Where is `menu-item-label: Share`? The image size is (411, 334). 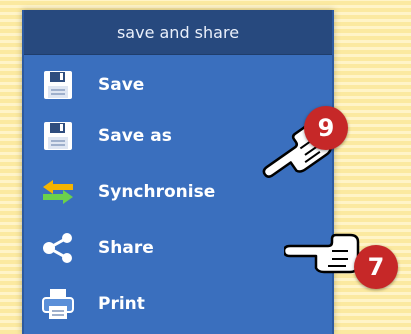
menu-item-label: Share is located at coordinates (126, 248).